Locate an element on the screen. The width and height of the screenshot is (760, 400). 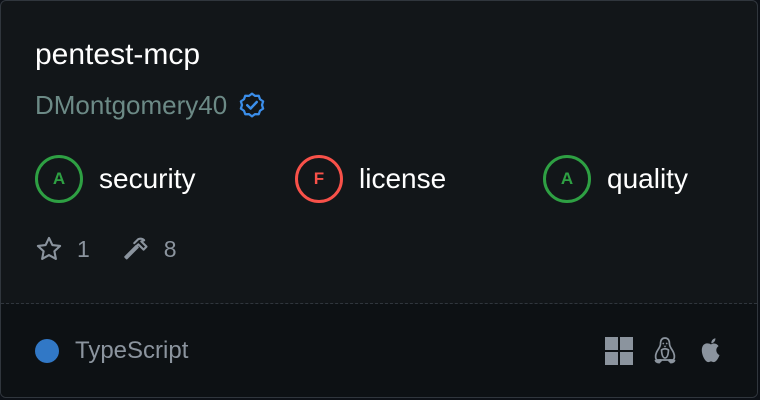
hammer-icon is located at coordinates (136, 248).